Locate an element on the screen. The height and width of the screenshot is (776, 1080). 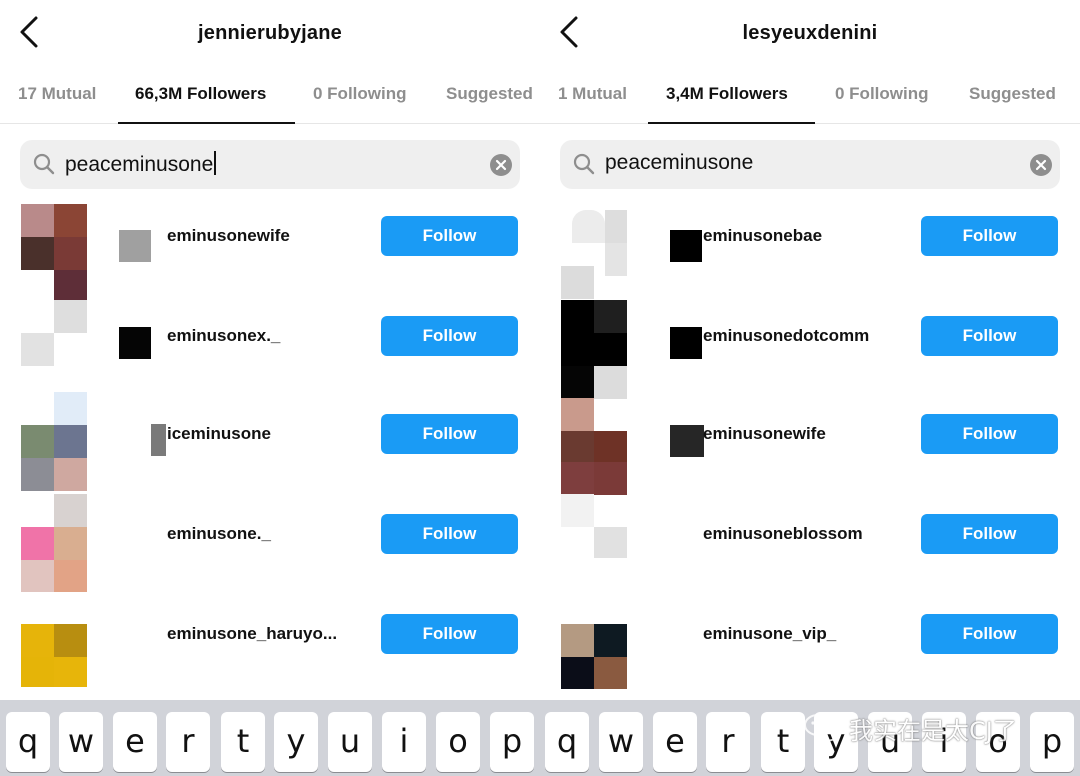
tab-mutual: 17 Mutual is located at coordinates (57, 94).